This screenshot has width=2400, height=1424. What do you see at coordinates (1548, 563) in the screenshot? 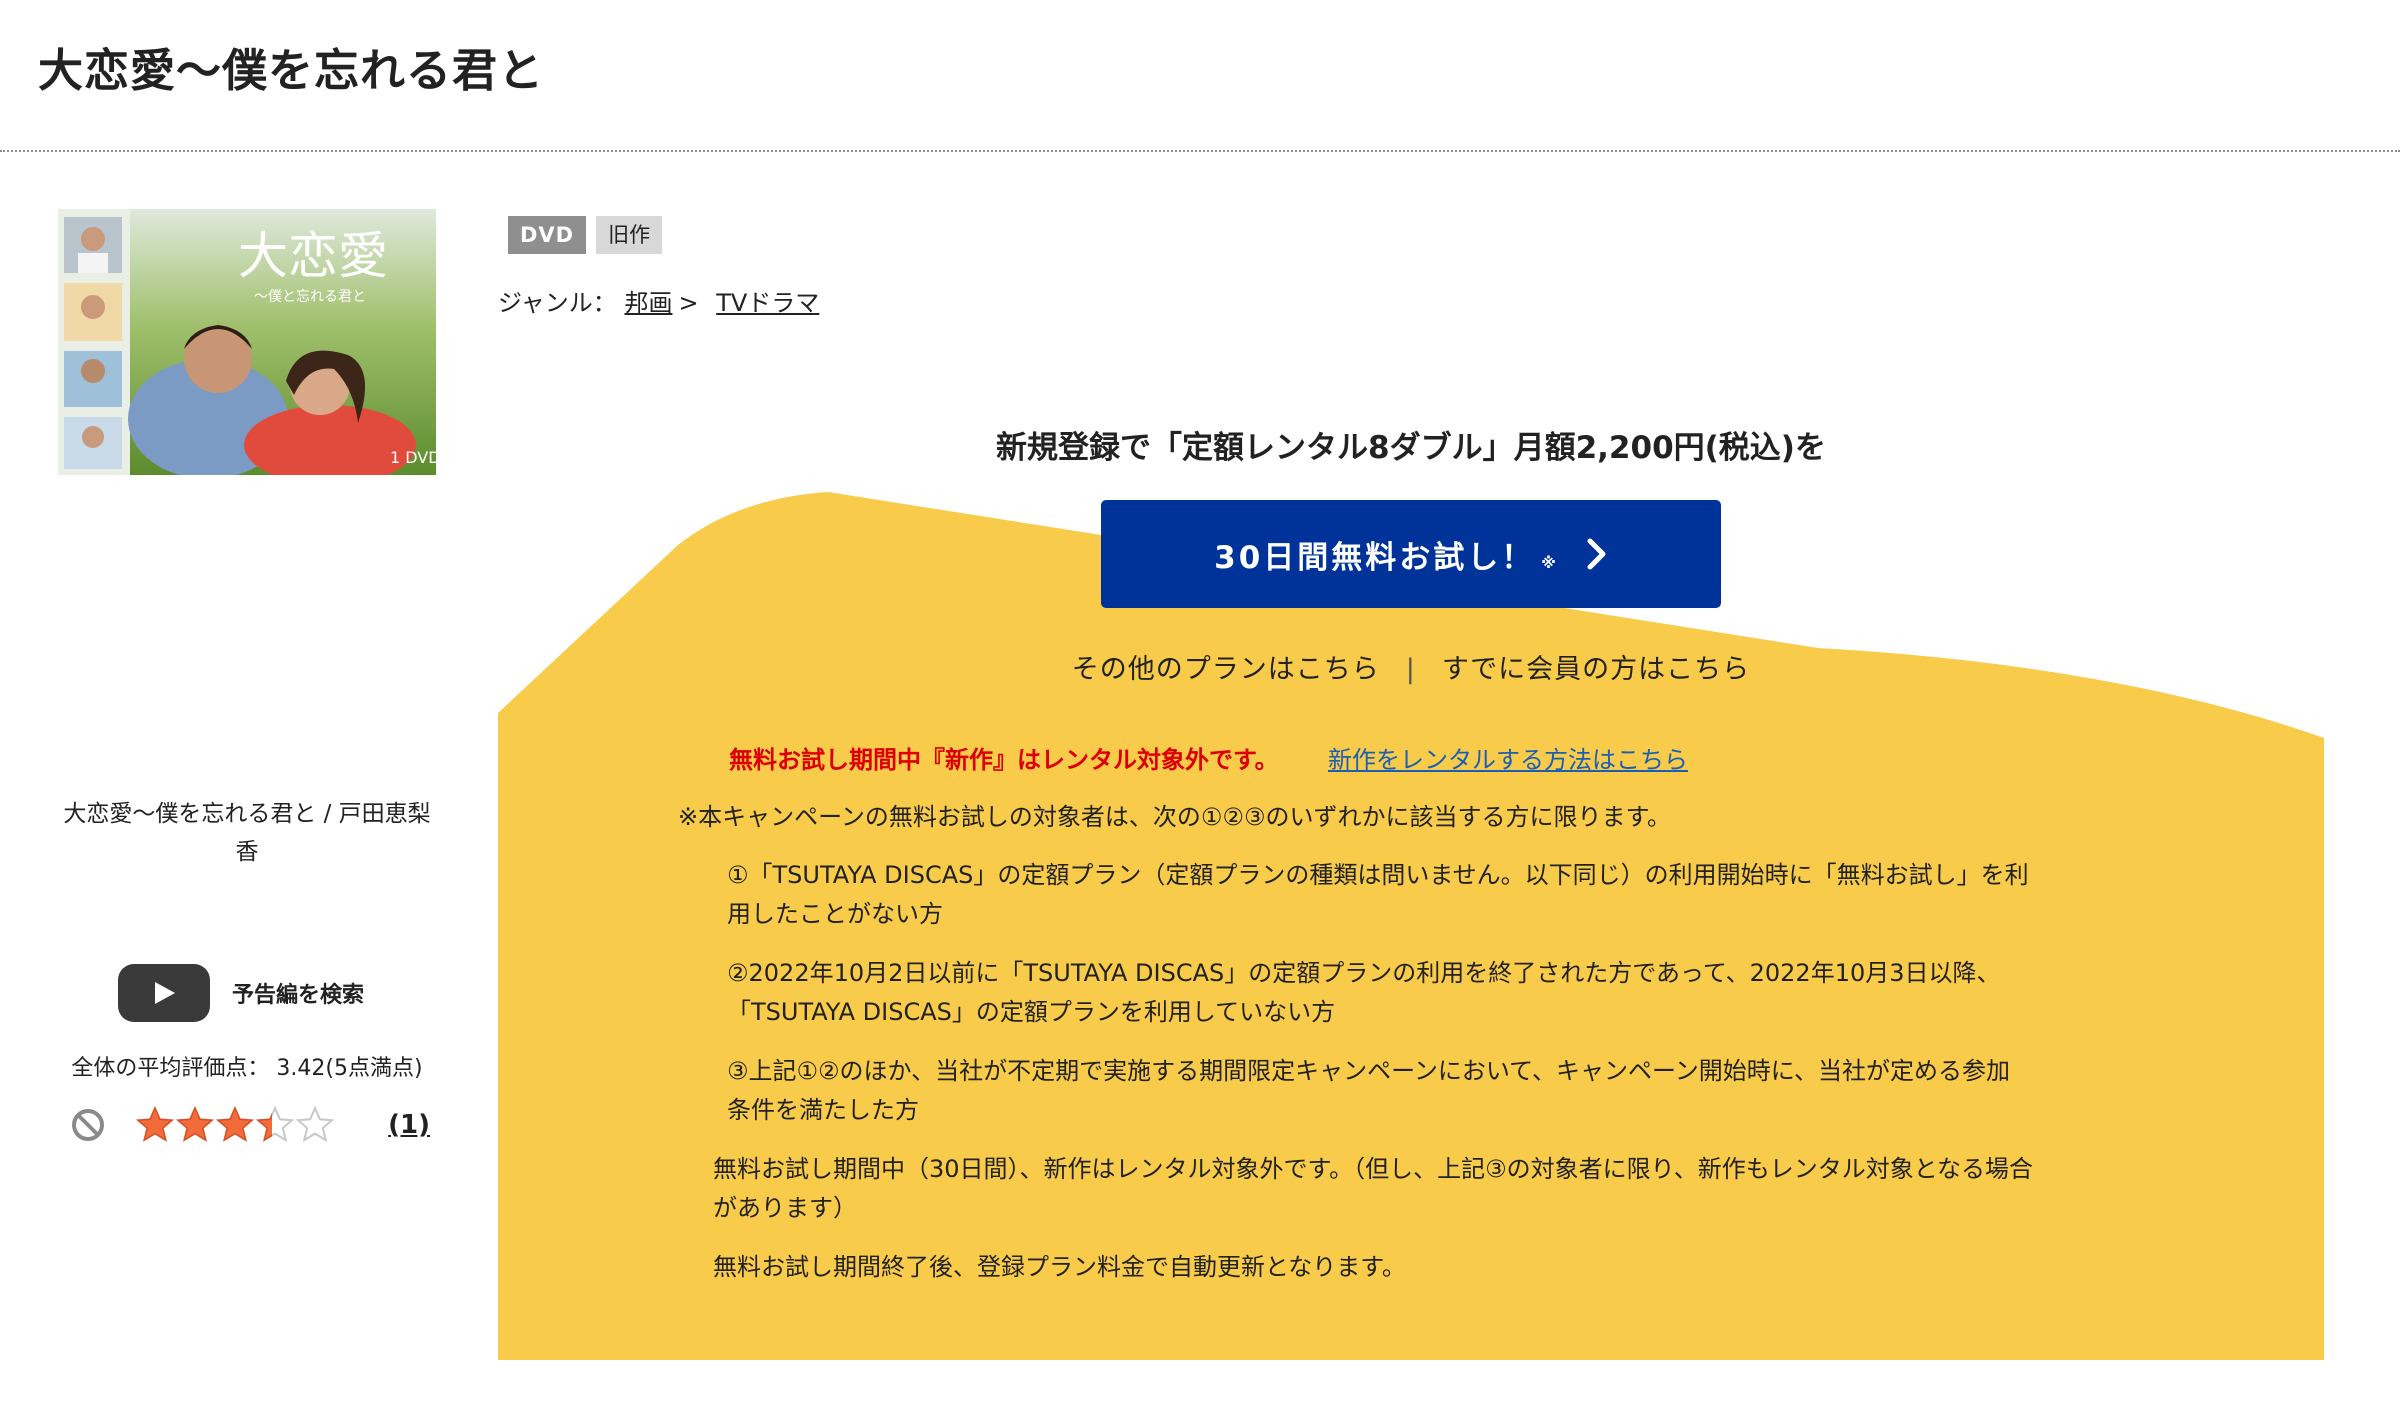
I see `free-trial-note-mark: ※` at bounding box center [1548, 563].